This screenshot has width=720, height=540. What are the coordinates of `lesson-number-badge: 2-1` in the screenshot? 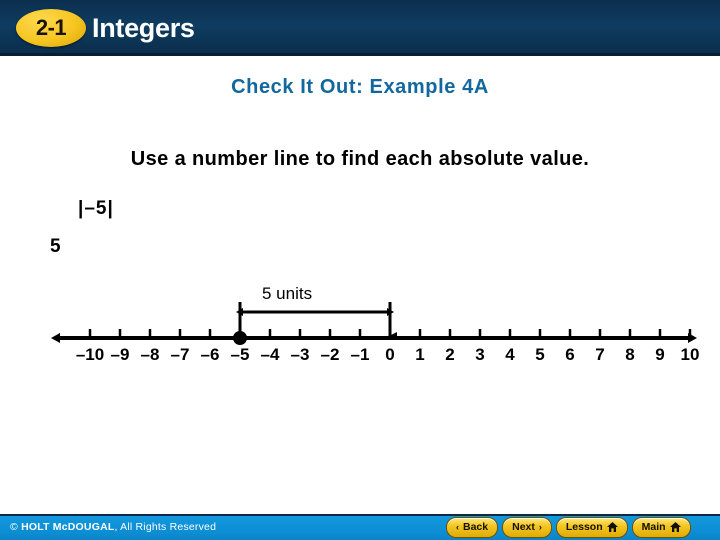 It's located at (51, 28).